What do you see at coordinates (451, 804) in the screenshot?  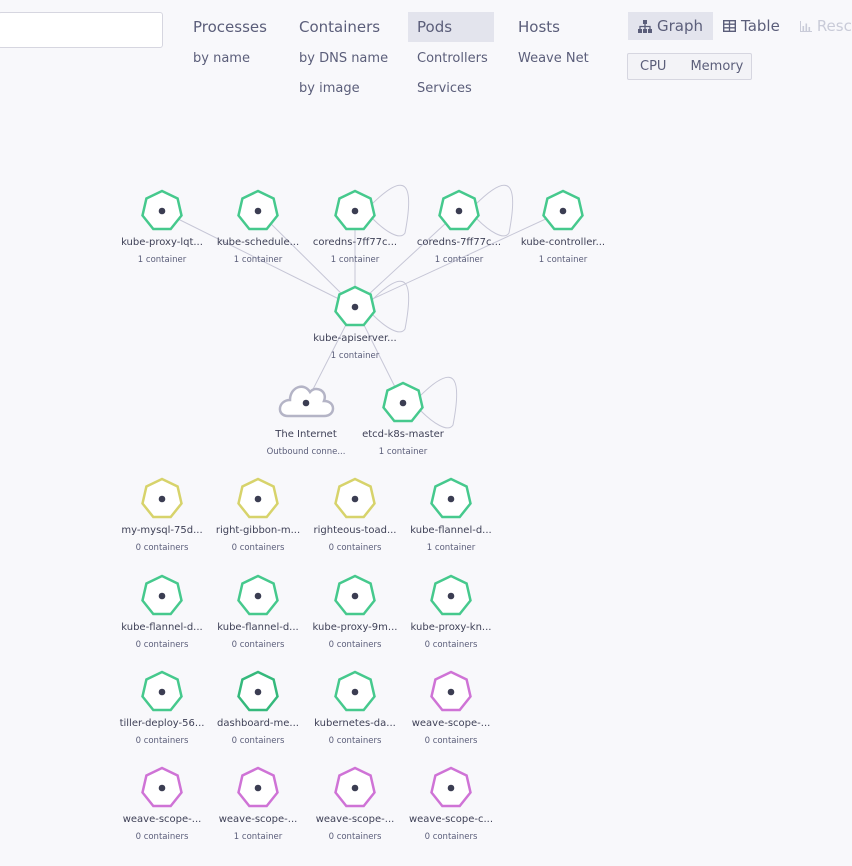 I see `graph-node: weave-scope-c... 0 containers` at bounding box center [451, 804].